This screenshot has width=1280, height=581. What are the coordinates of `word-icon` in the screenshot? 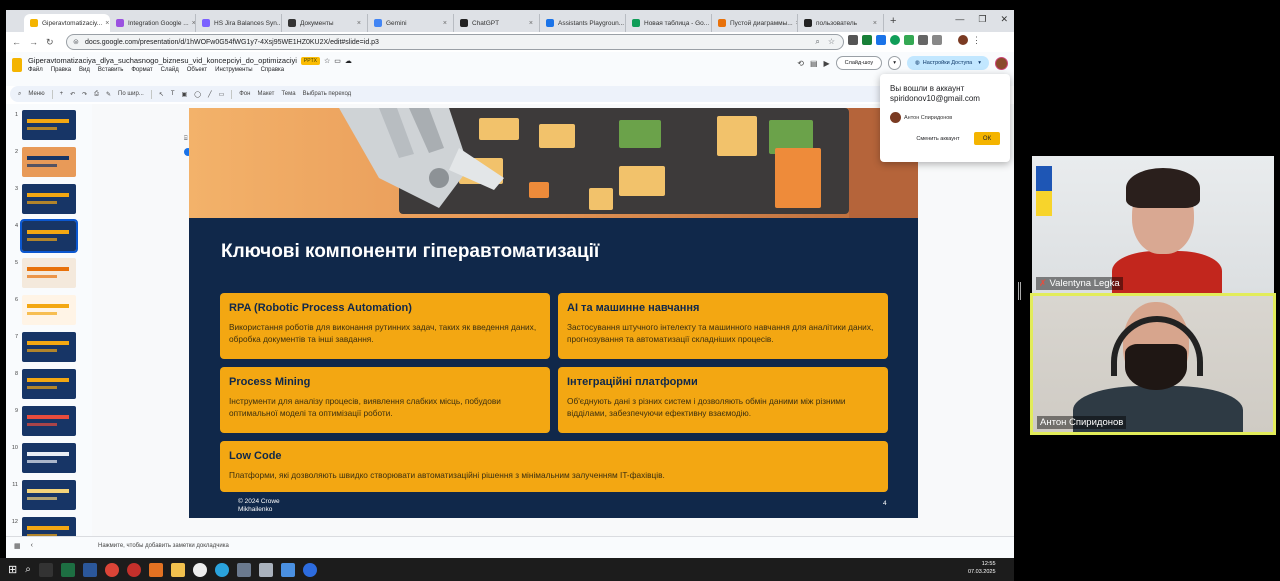 It's located at (89, 569).